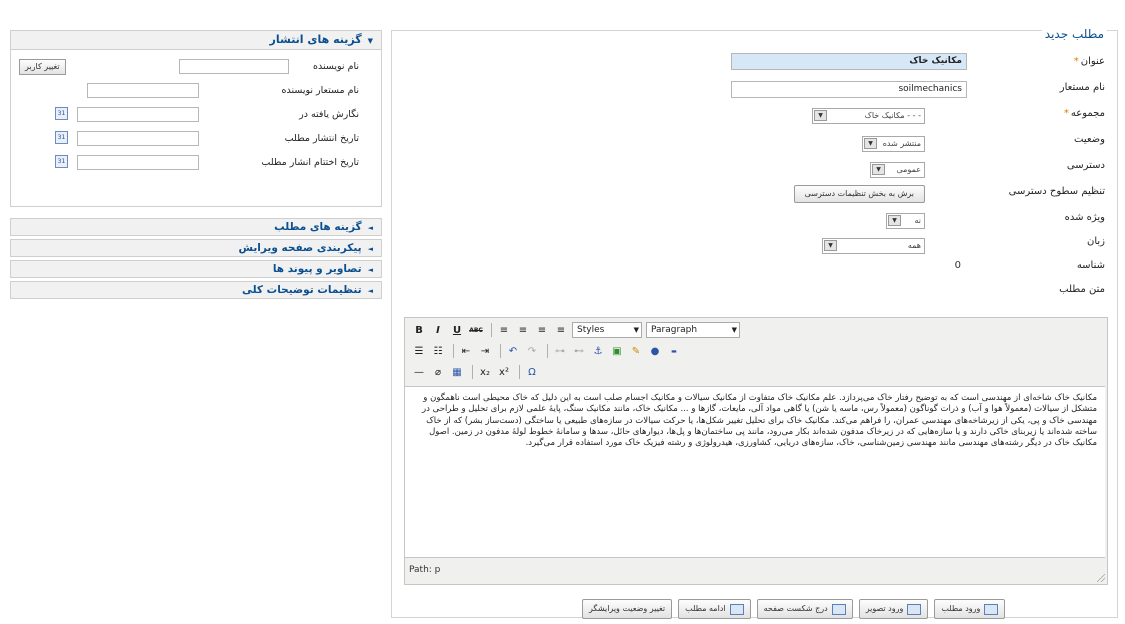 Image resolution: width=1125 pixels, height=624 pixels. What do you see at coordinates (532, 351) in the screenshot?
I see `redo-icon: ↷` at bounding box center [532, 351].